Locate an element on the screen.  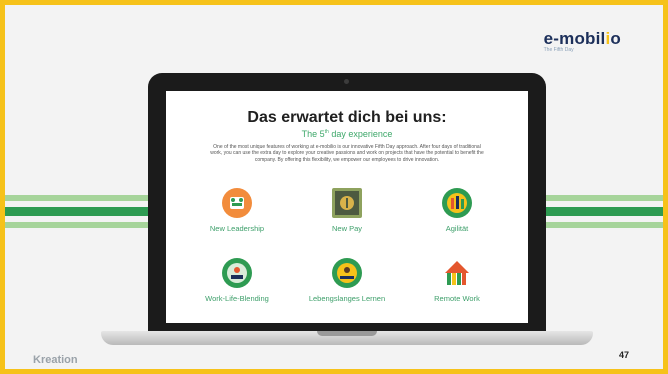
remote-work-icon is located at coordinates (457, 273).